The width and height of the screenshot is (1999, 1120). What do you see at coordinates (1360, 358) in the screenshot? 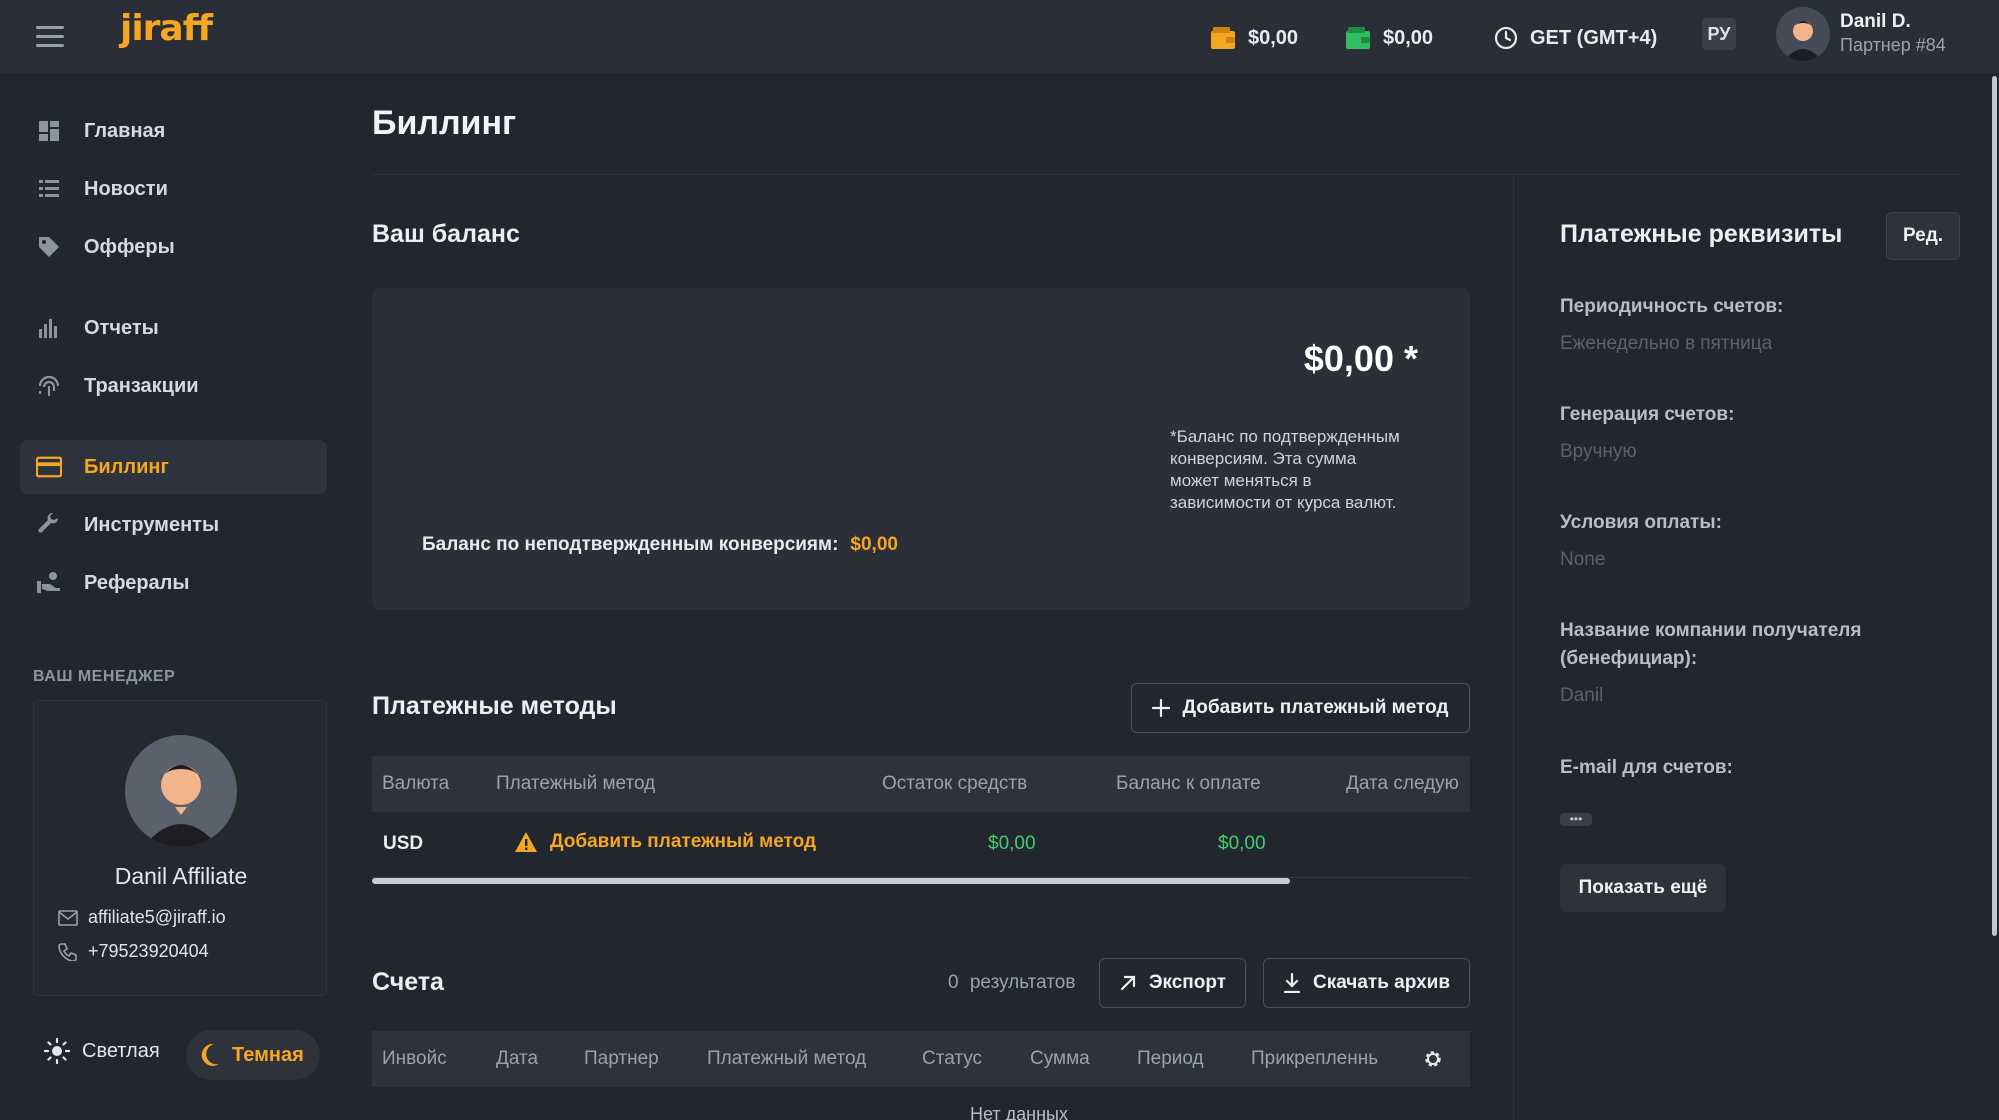
I see `balance-amount: $0,00 *` at bounding box center [1360, 358].